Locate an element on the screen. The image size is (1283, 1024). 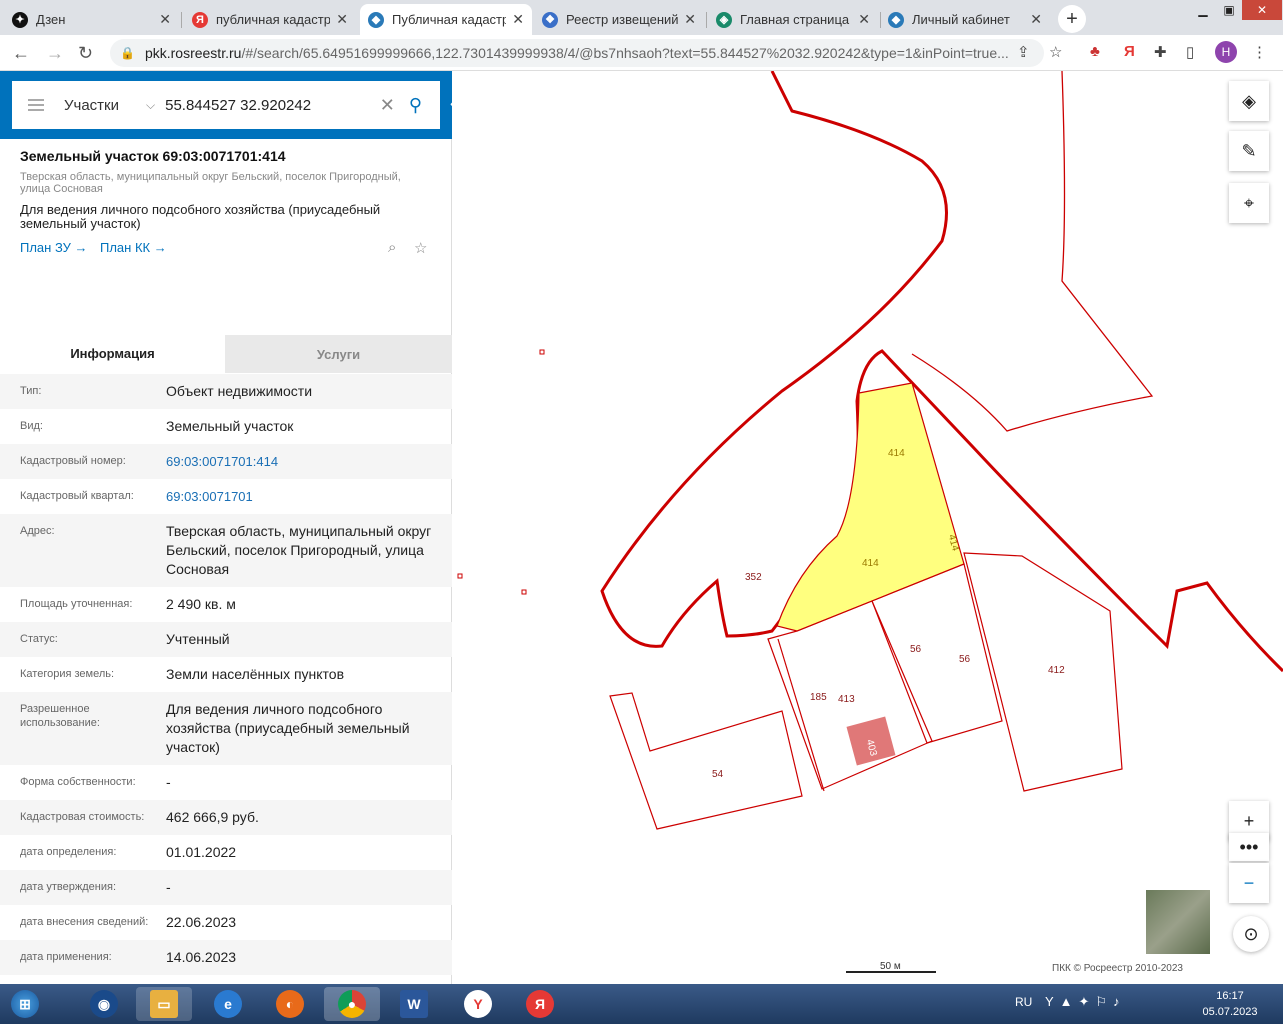
yandex-icon: Я is located at coordinates (1129, 51).